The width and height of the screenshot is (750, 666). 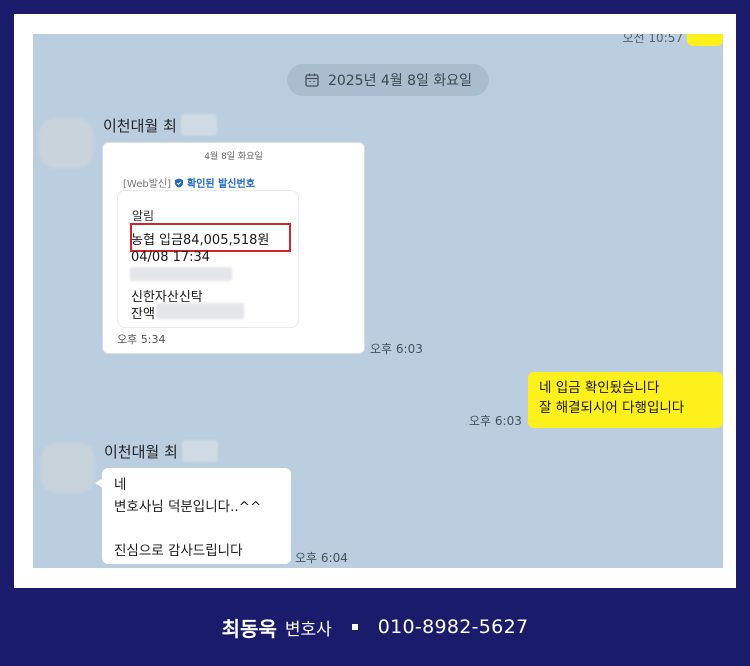 What do you see at coordinates (171, 257) in the screenshot?
I see `deposit-datetime: 04/08 17:34` at bounding box center [171, 257].